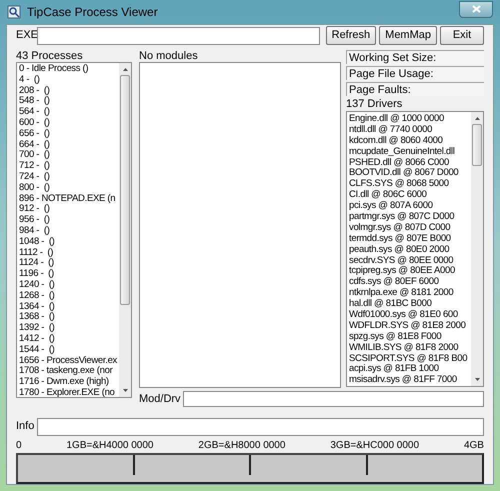  What do you see at coordinates (69, 361) in the screenshot?
I see `process-item: 1656 - ProcessViewer.ex` at bounding box center [69, 361].